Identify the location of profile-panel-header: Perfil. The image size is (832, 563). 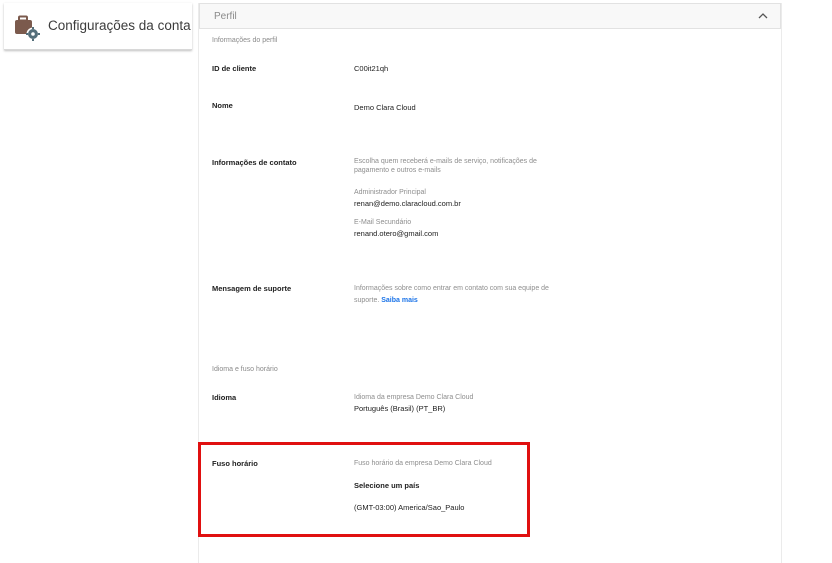
(490, 16).